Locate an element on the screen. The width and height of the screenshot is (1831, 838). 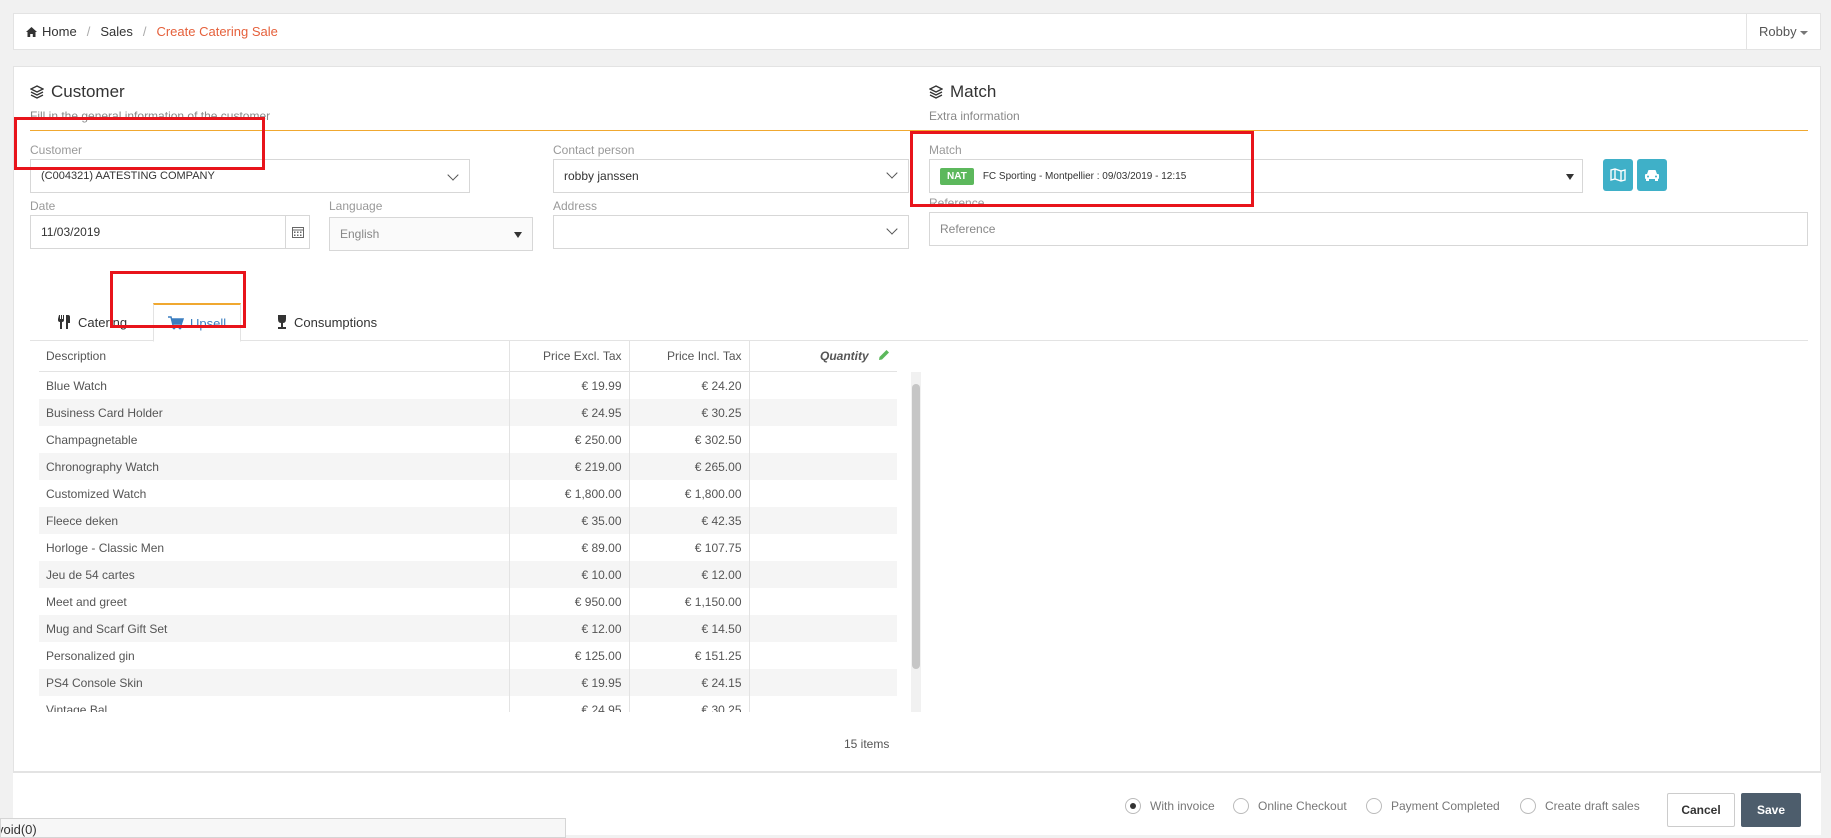
customer-select: (C004321) AATESTING COMPANY is located at coordinates (250, 176).